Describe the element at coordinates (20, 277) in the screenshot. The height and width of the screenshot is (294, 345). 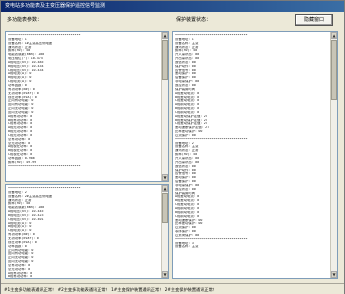
I see `log-line: B相有功功率：0` at that location.